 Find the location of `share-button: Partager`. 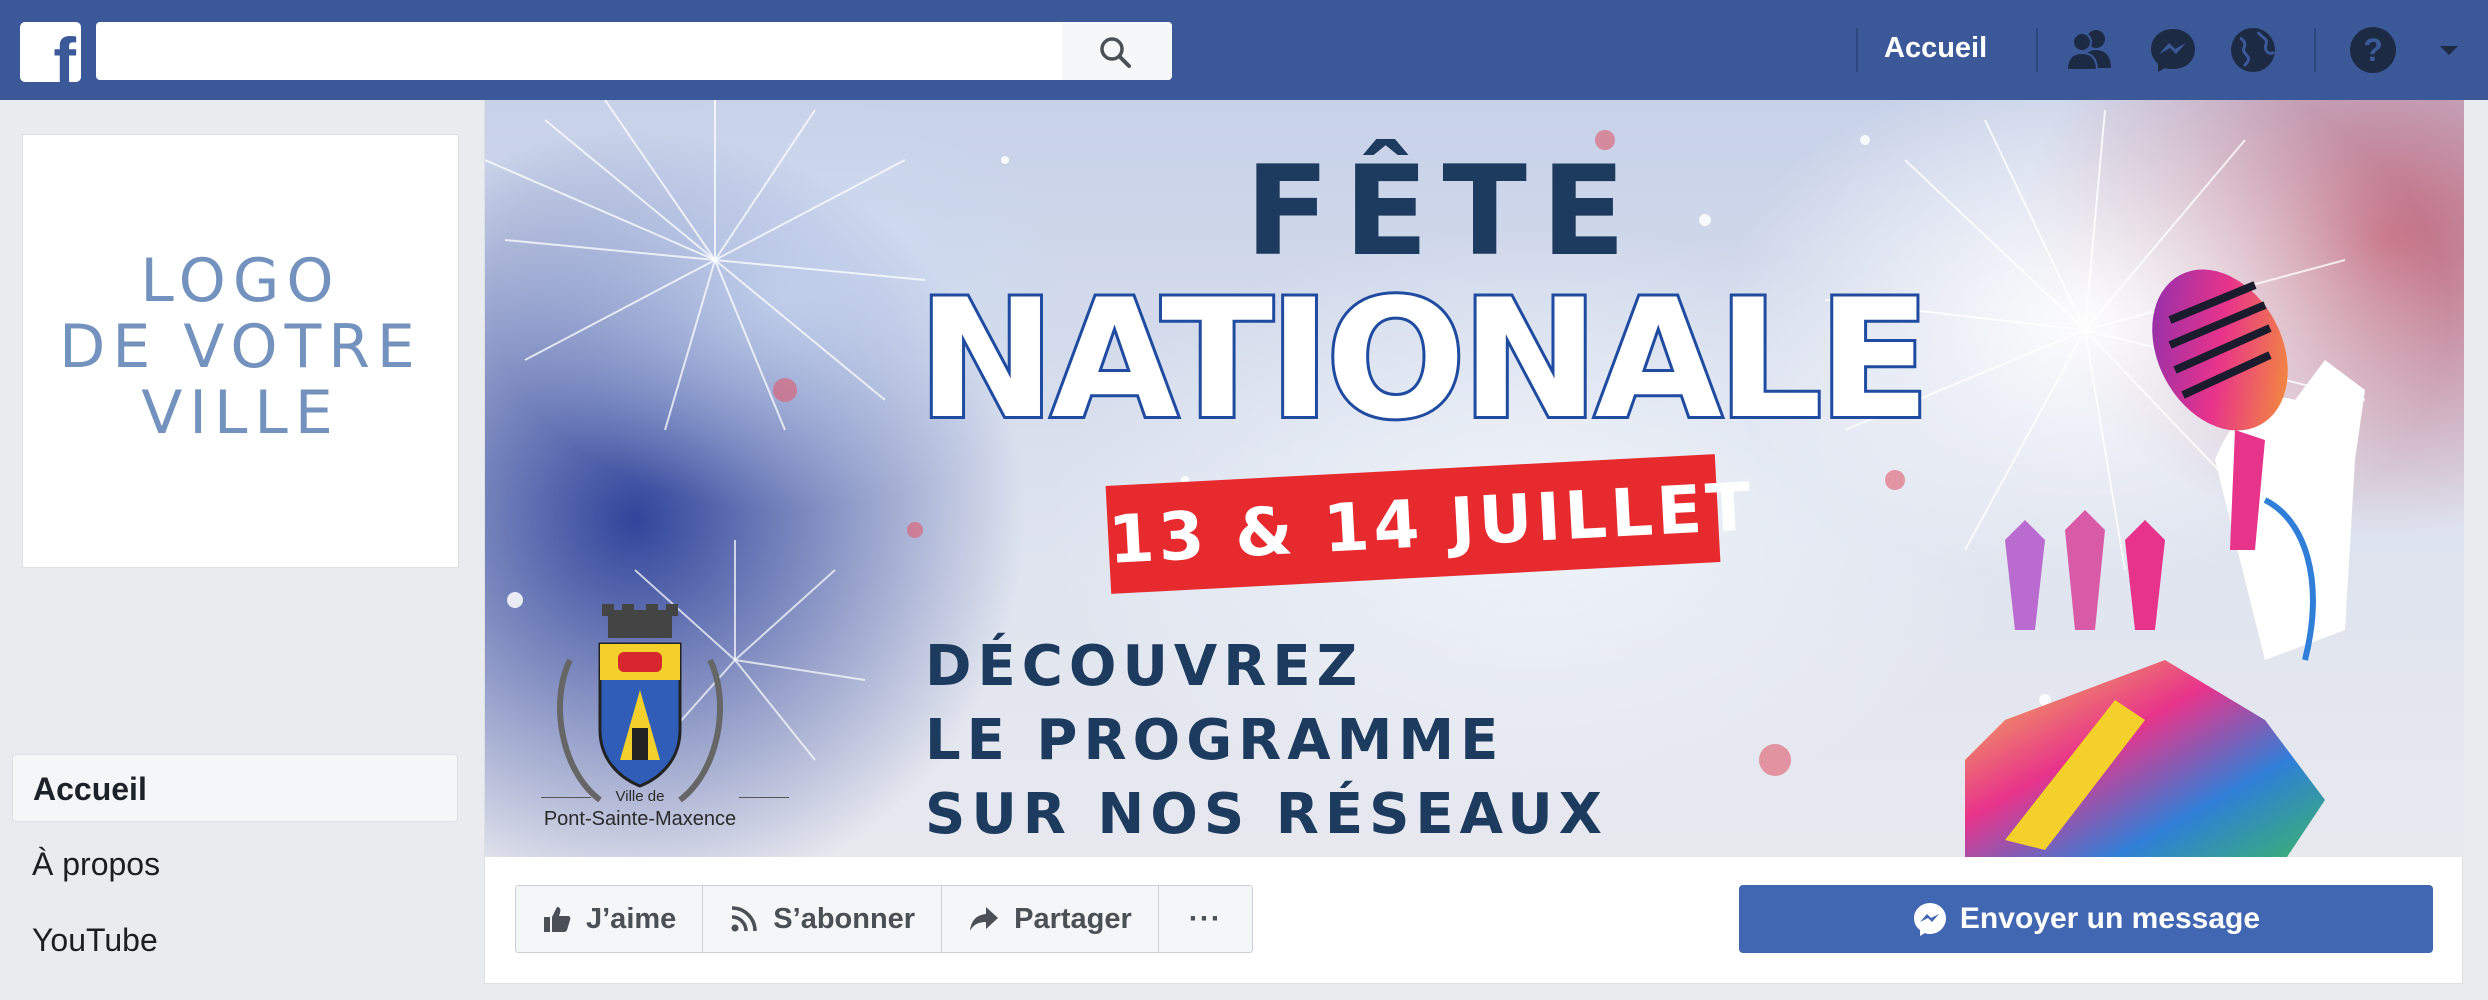

share-button: Partager is located at coordinates (1050, 919).